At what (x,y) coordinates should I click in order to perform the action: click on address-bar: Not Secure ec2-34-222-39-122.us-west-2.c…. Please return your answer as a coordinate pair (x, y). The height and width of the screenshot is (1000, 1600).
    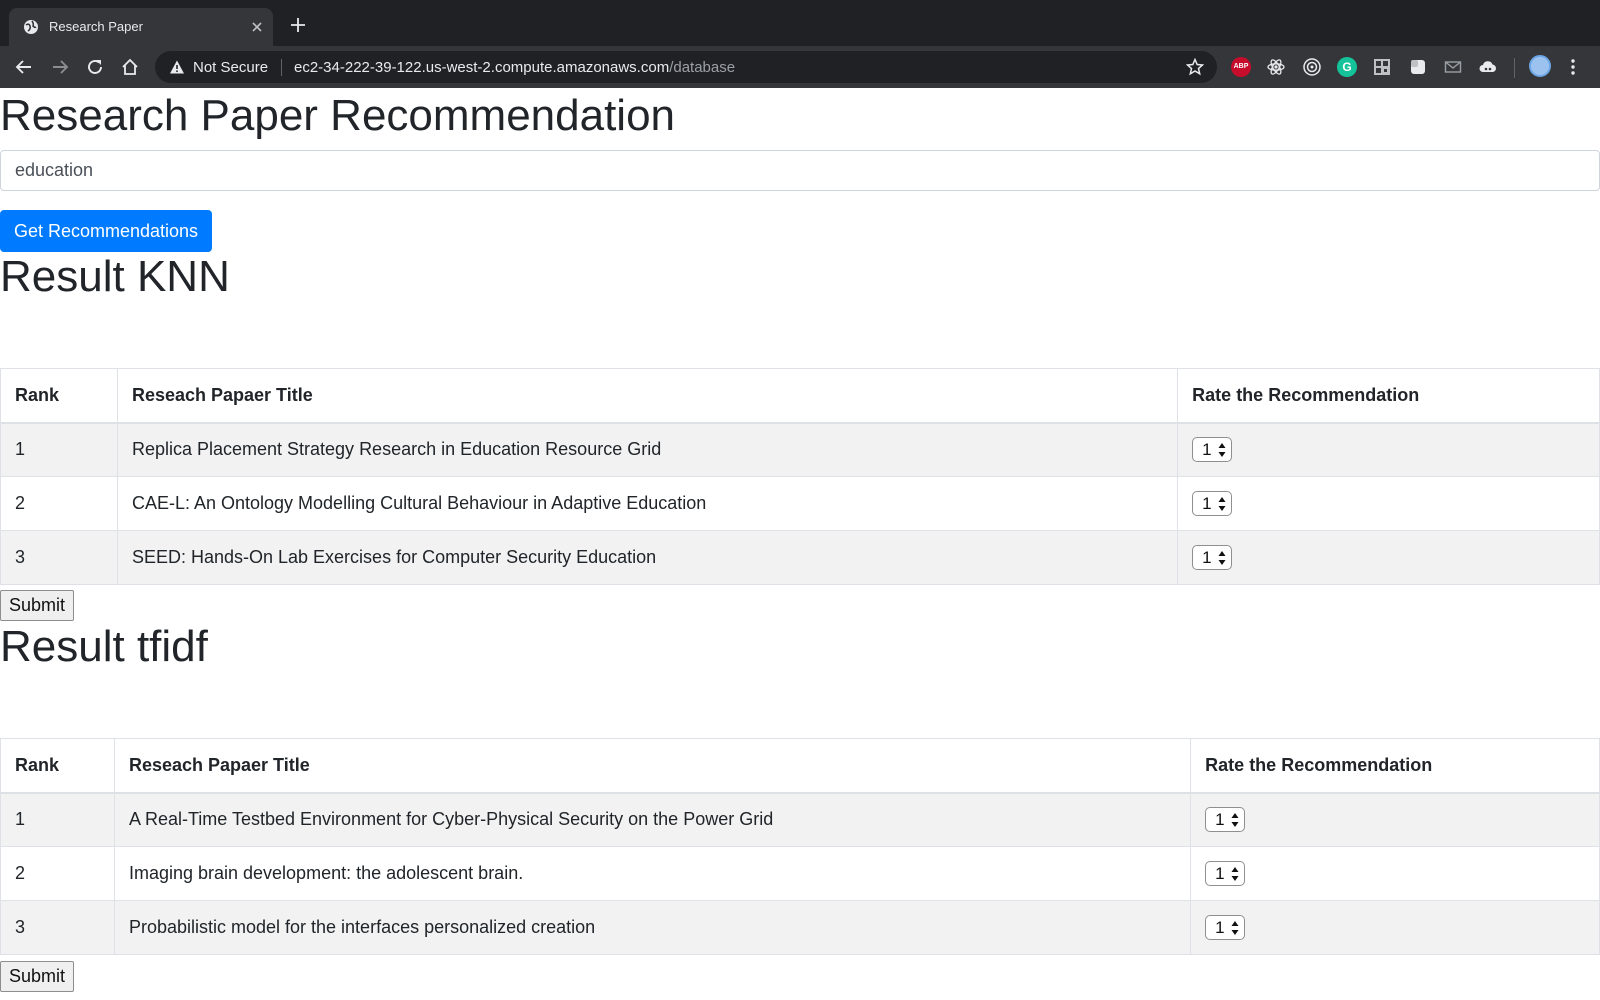
    Looking at the image, I should click on (686, 67).